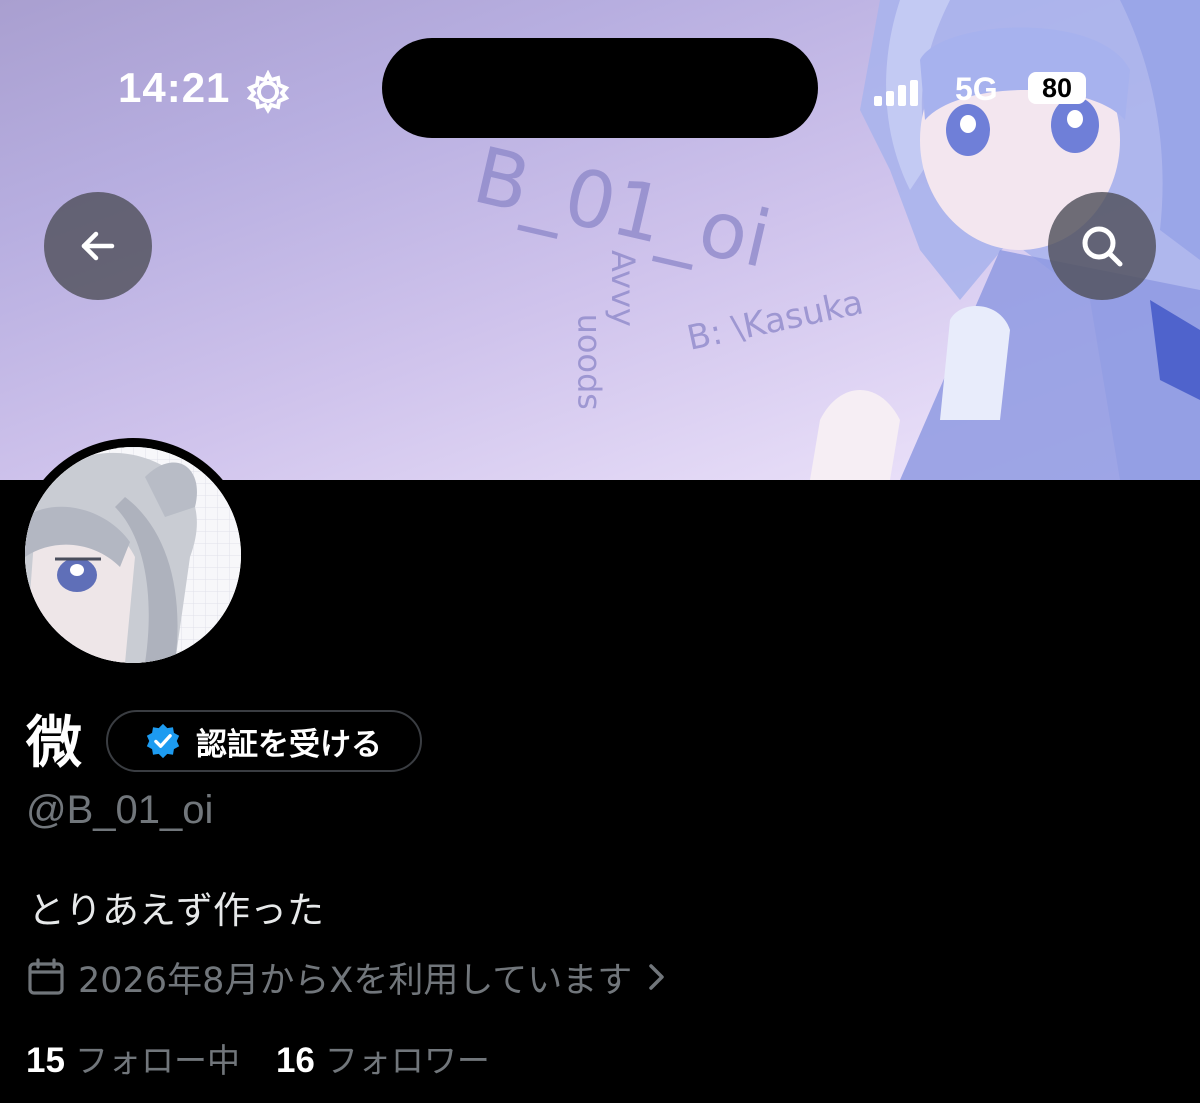 This screenshot has width=1200, height=1103. I want to click on battery-icon: 80, so click(1057, 88).